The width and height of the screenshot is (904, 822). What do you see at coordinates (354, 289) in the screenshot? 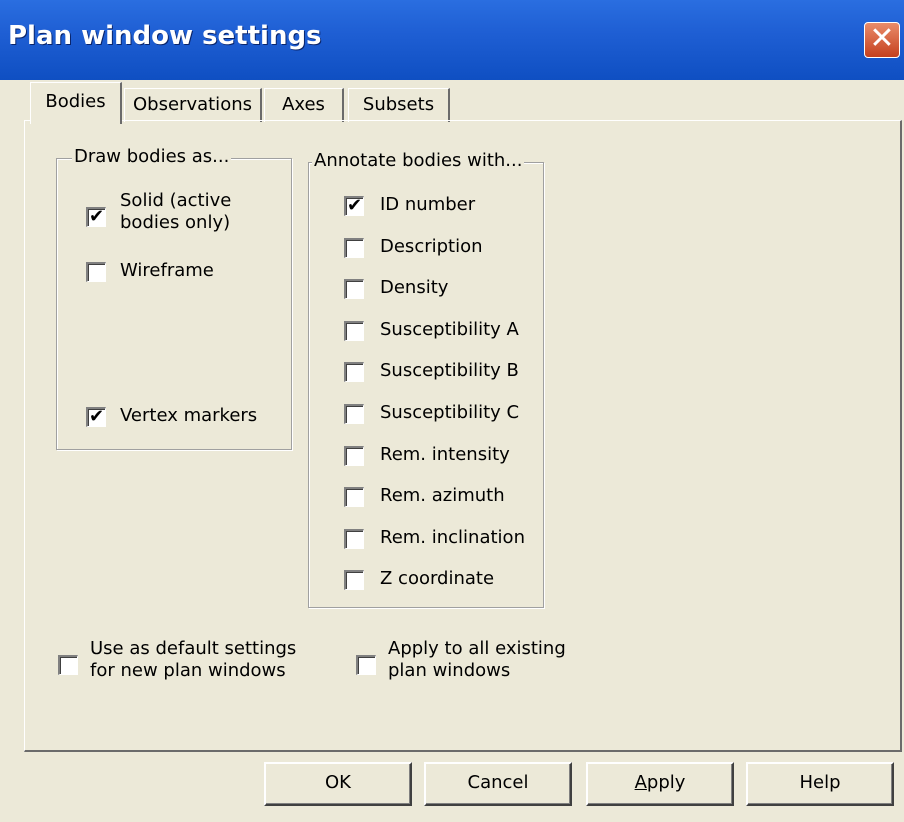
I see `density-checkbox` at bounding box center [354, 289].